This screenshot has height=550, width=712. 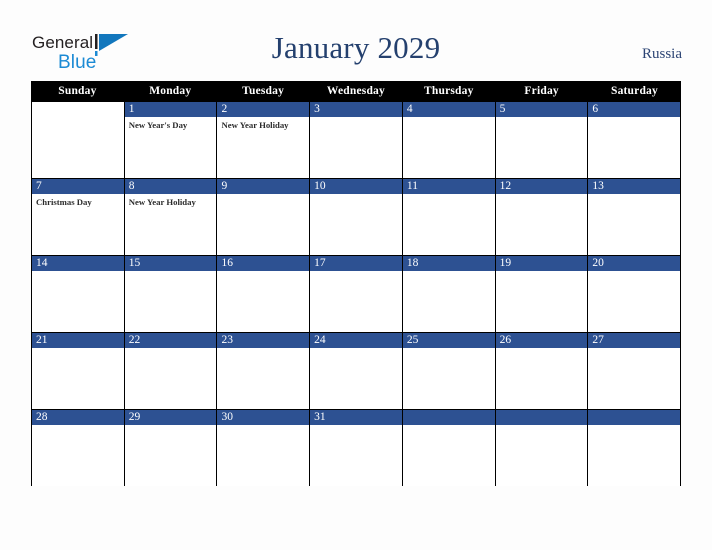 I want to click on calendar-day-cell: 4, so click(x=449, y=139).